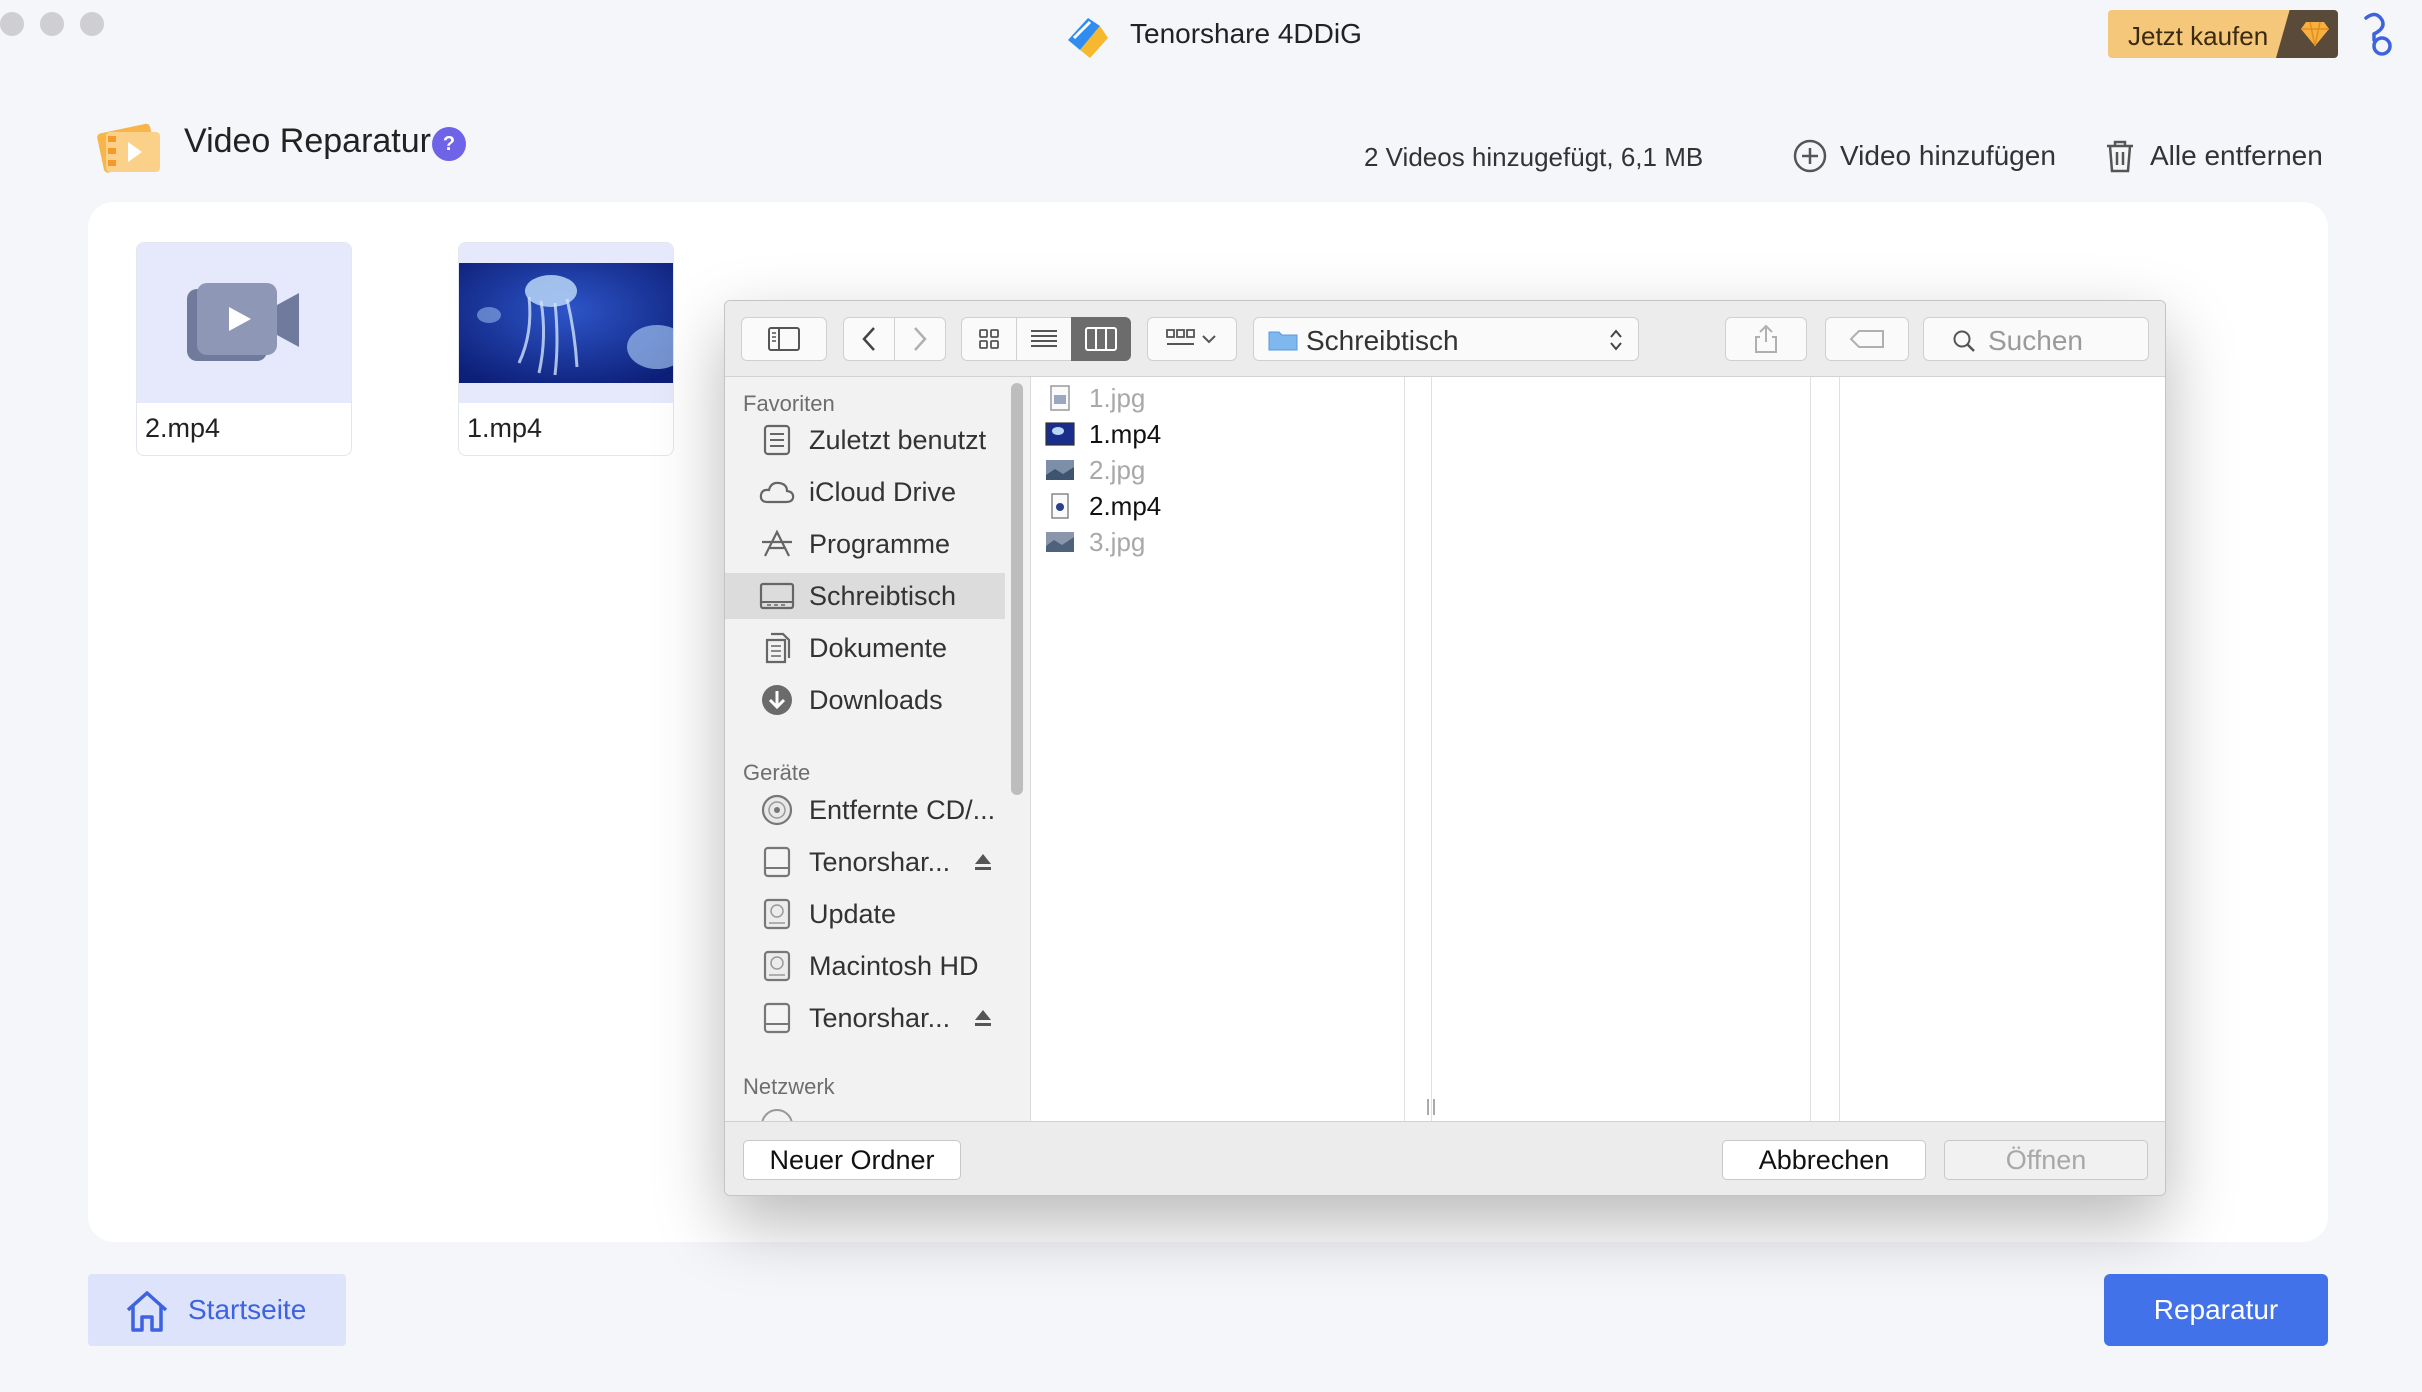  Describe the element at coordinates (789, 1086) in the screenshot. I see `network-header: Netzwerk` at that location.